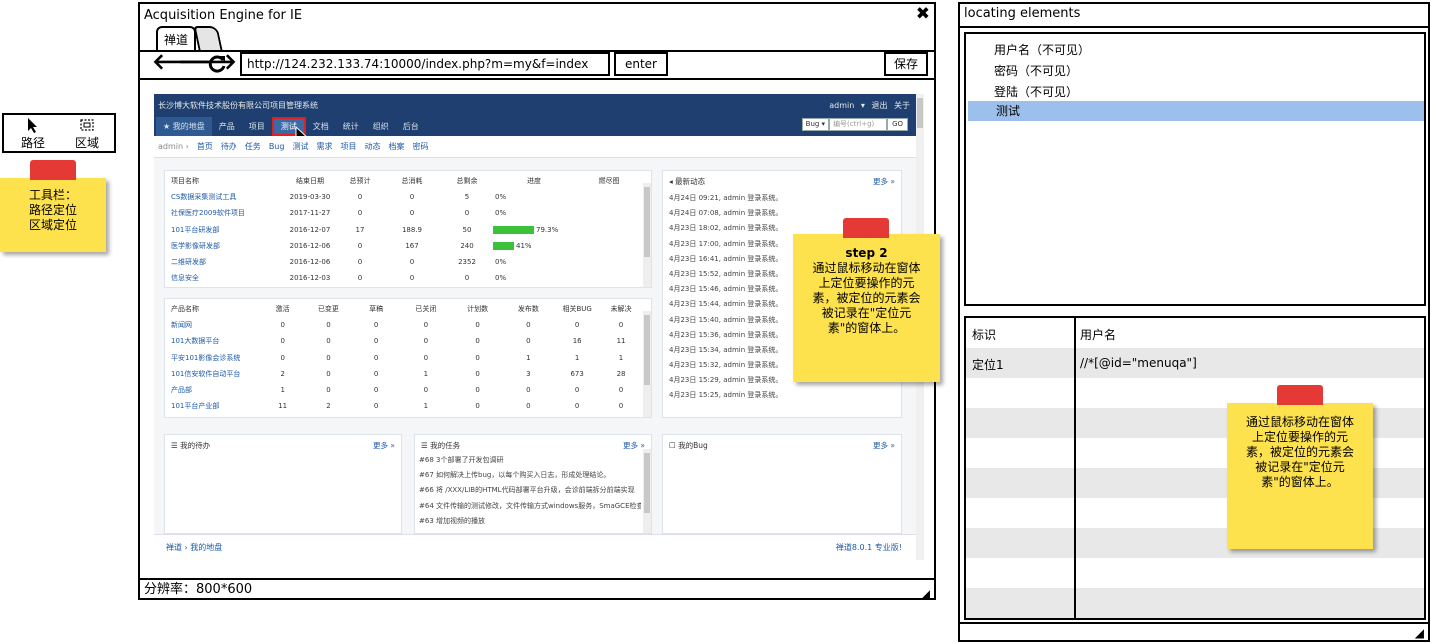 The width and height of the screenshot is (1431, 643). What do you see at coordinates (405, 197) in the screenshot?
I see `table-row: CS数据采集测试工具 2019-03-30 0 0 5 0%` at bounding box center [405, 197].